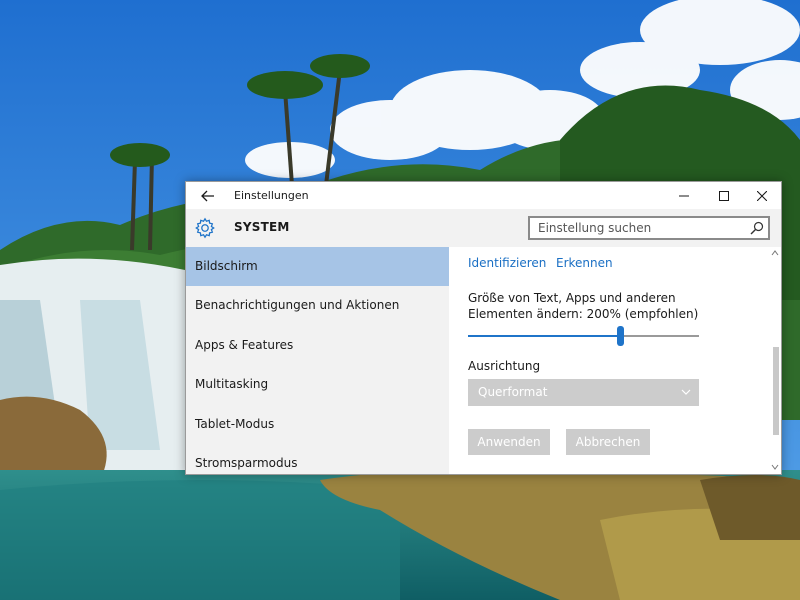 This screenshot has height=600, width=800. What do you see at coordinates (317, 459) in the screenshot?
I see `sidebar-item-stromsparmodus: Stromsparmodus` at bounding box center [317, 459].